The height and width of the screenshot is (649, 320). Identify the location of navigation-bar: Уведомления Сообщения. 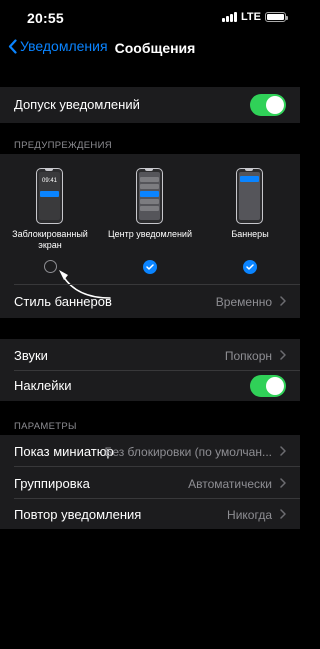
(150, 50).